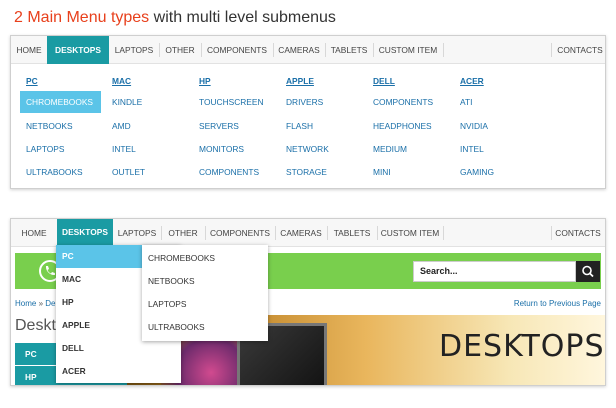 Image resolution: width=616 pixels, height=408 pixels. Describe the element at coordinates (45, 149) in the screenshot. I see `mega-item: LAPTOPS` at that location.